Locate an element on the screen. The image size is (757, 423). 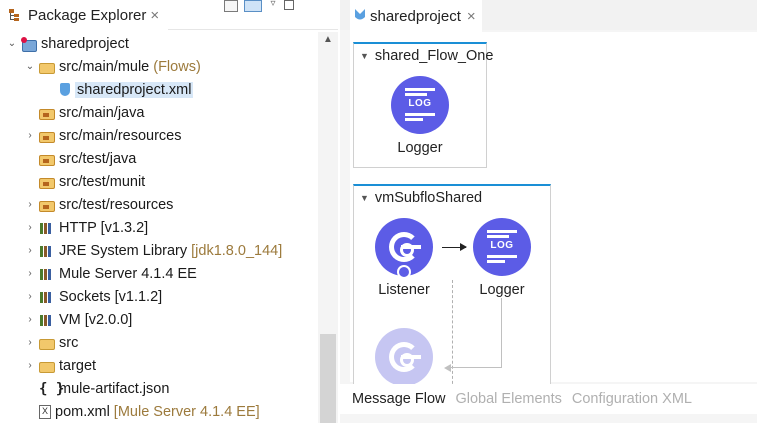
tree-item: › Sockets [v1.1.2] is located at coordinates (159, 296).